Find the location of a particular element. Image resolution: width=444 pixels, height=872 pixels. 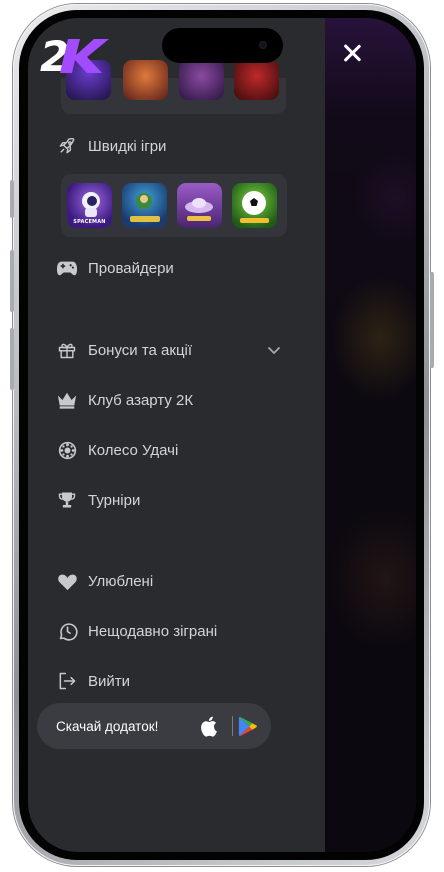

menu-item-providers: Провайдери is located at coordinates (115, 268).